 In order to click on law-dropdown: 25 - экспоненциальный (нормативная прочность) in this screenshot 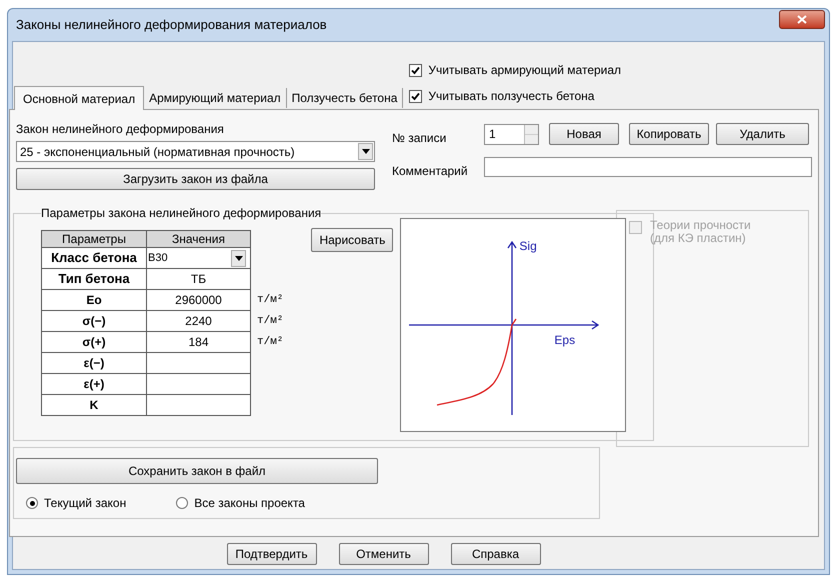, I will do `click(195, 151)`.